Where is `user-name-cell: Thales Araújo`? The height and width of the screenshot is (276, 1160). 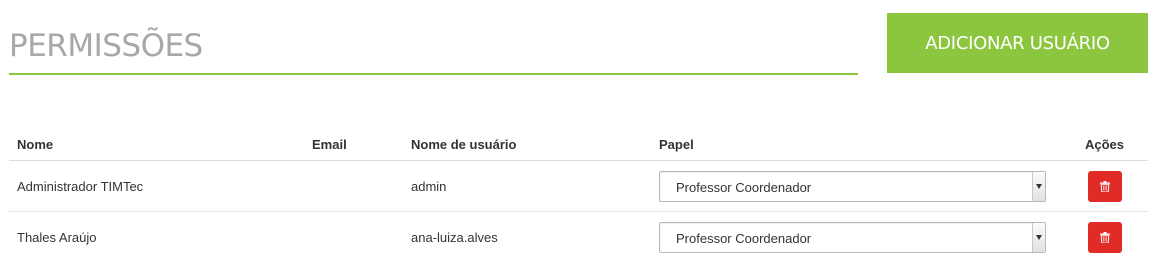
user-name-cell: Thales Araújo is located at coordinates (57, 237).